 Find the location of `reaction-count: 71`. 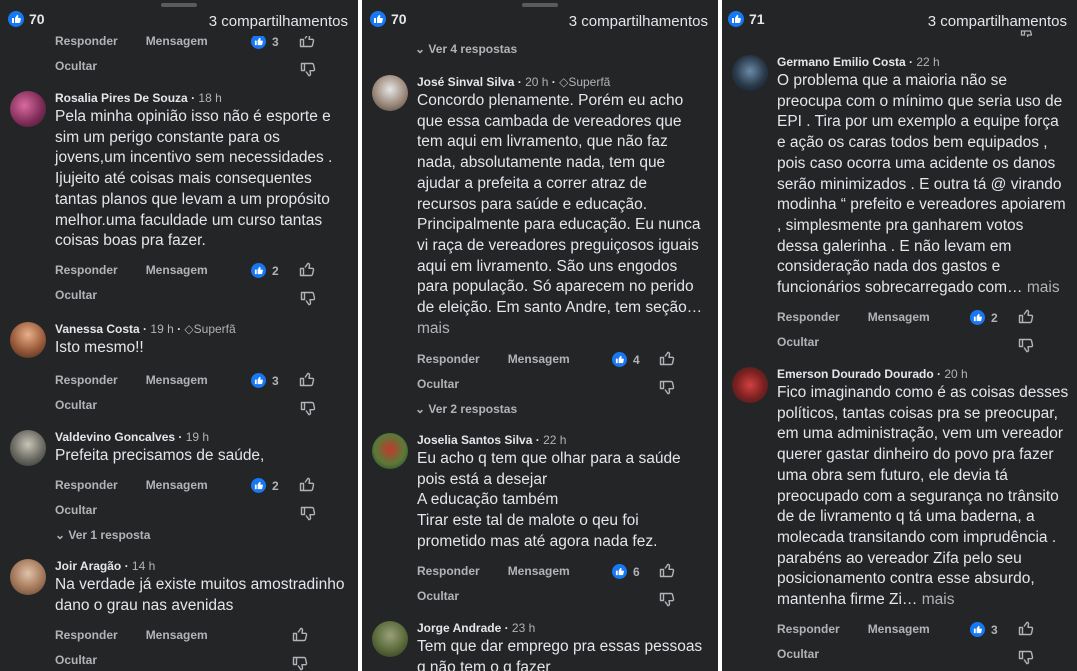

reaction-count: 71 is located at coordinates (757, 19).